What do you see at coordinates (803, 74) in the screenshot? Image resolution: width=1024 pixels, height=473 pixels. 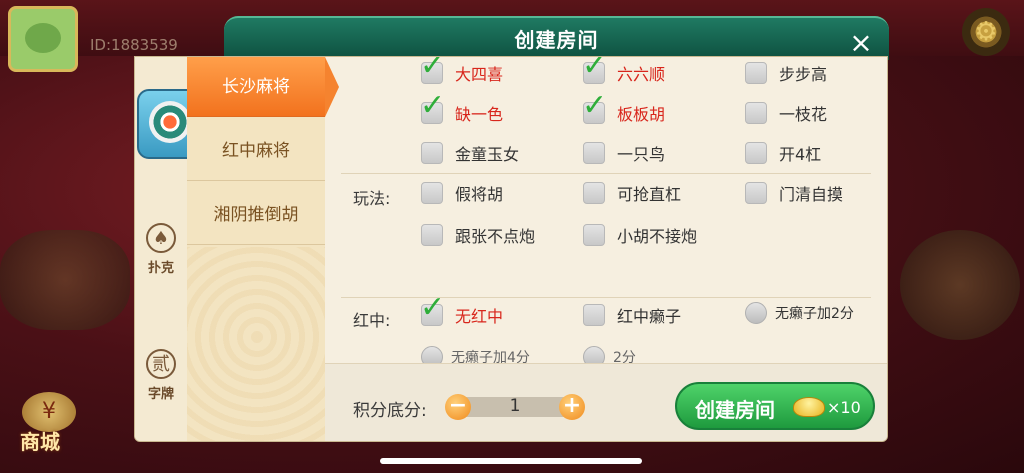 I see `option-label: 步步高` at bounding box center [803, 74].